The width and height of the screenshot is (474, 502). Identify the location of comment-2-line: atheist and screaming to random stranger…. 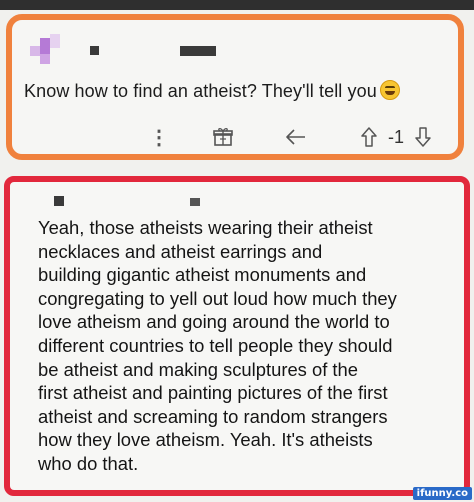
(213, 416).